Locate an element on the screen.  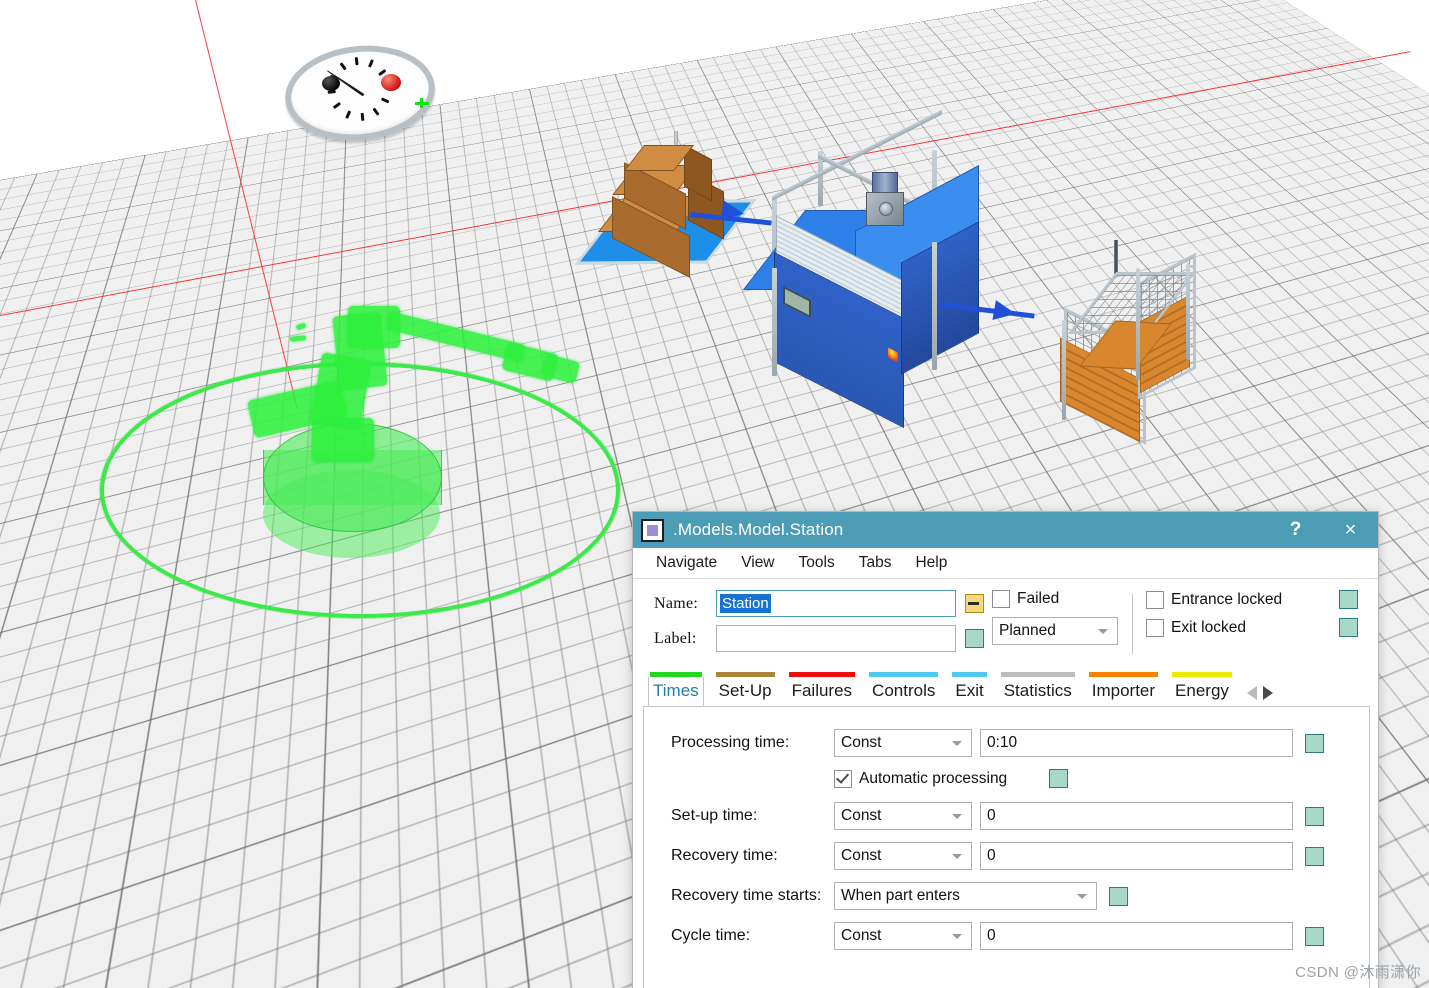
chevron-right-icon is located at coordinates (1267, 693).